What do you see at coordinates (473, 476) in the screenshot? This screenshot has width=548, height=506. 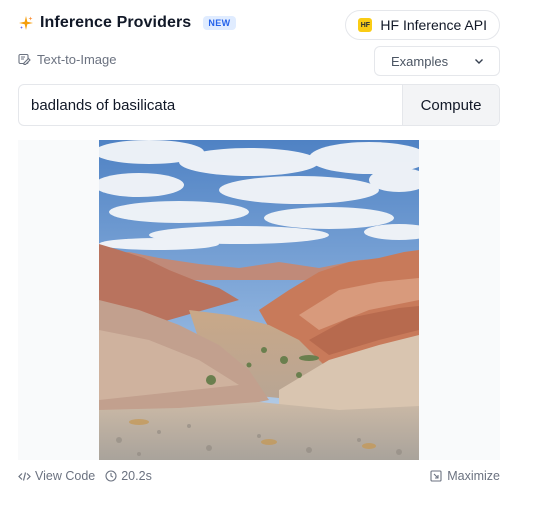 I see `maximize-label: Maximize` at bounding box center [473, 476].